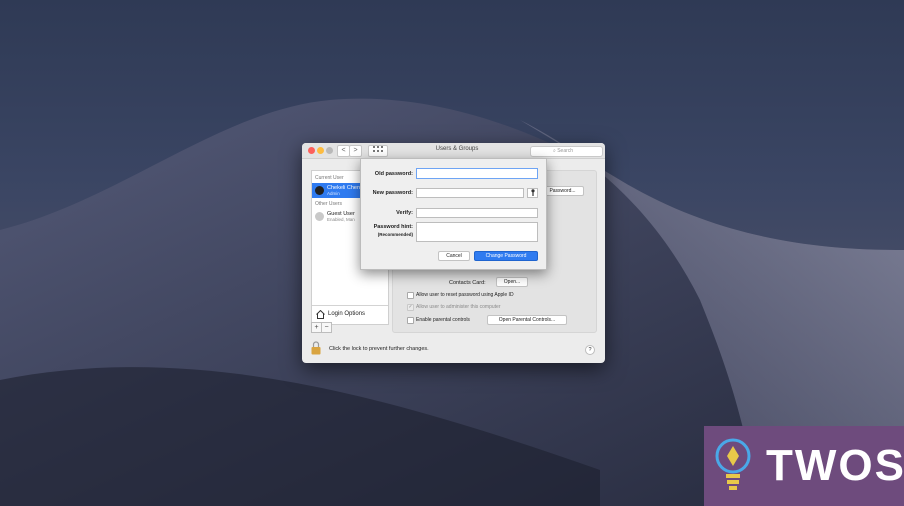 This screenshot has height=506, width=904. Describe the element at coordinates (835, 465) in the screenshot. I see `logo-text: TWOS` at that location.